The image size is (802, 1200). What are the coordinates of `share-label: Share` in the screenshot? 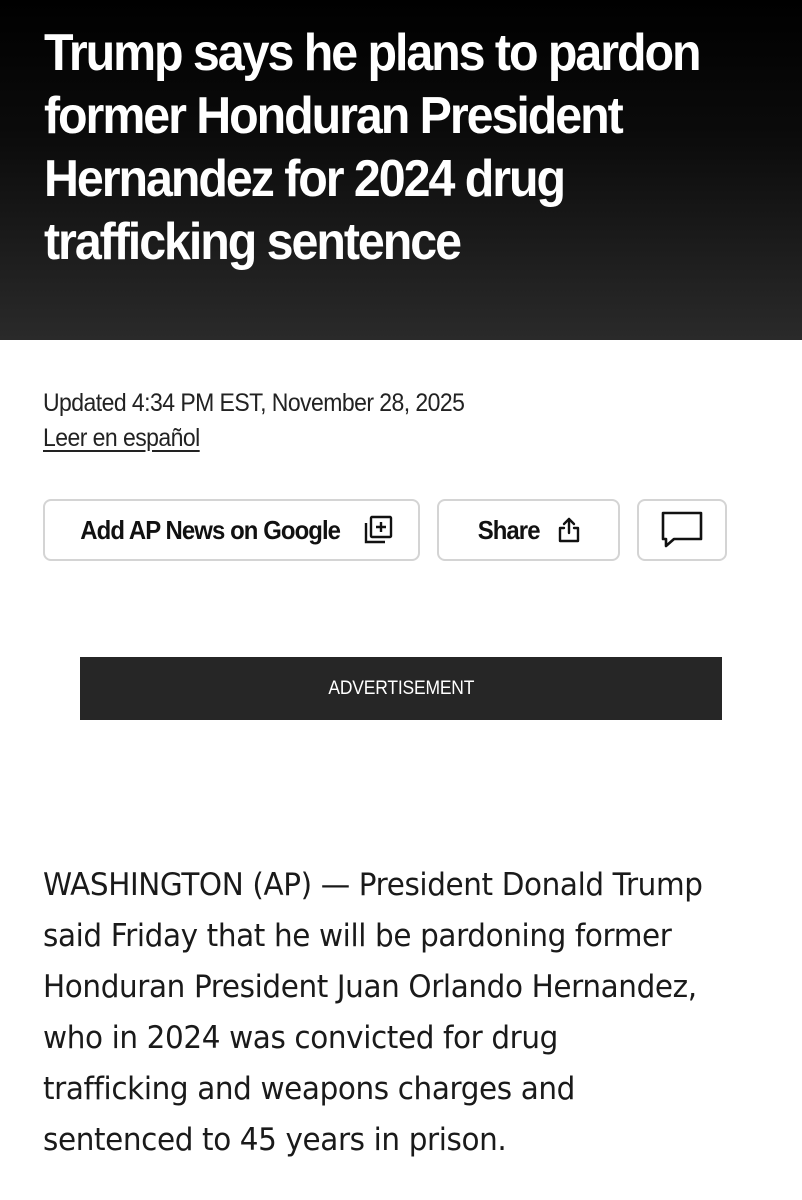 It's located at (509, 529).